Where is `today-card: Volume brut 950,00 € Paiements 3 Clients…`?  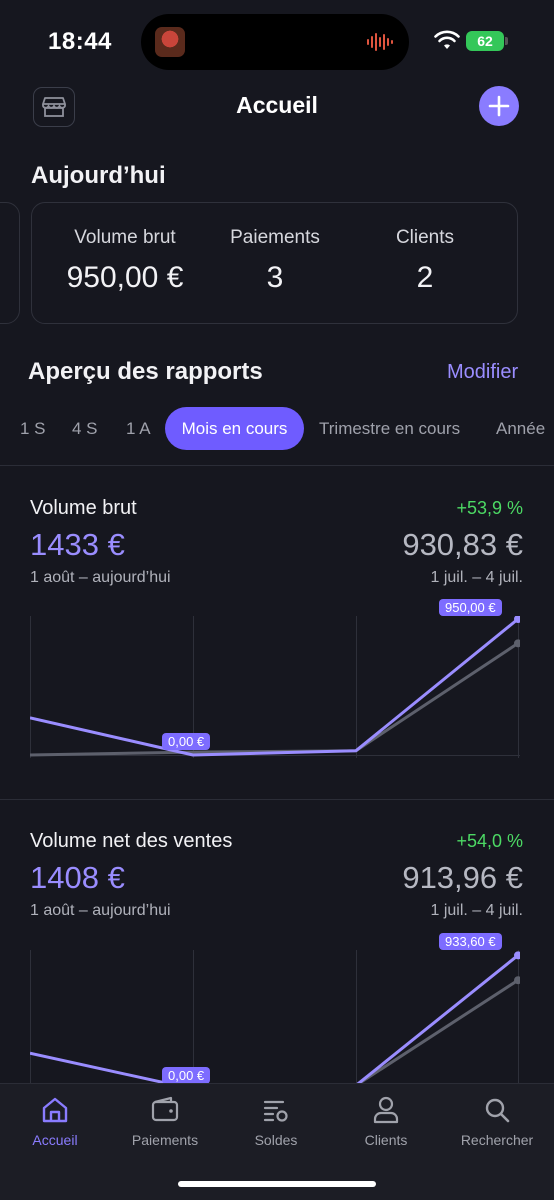 today-card: Volume brut 950,00 € Paiements 3 Clients… is located at coordinates (274, 263).